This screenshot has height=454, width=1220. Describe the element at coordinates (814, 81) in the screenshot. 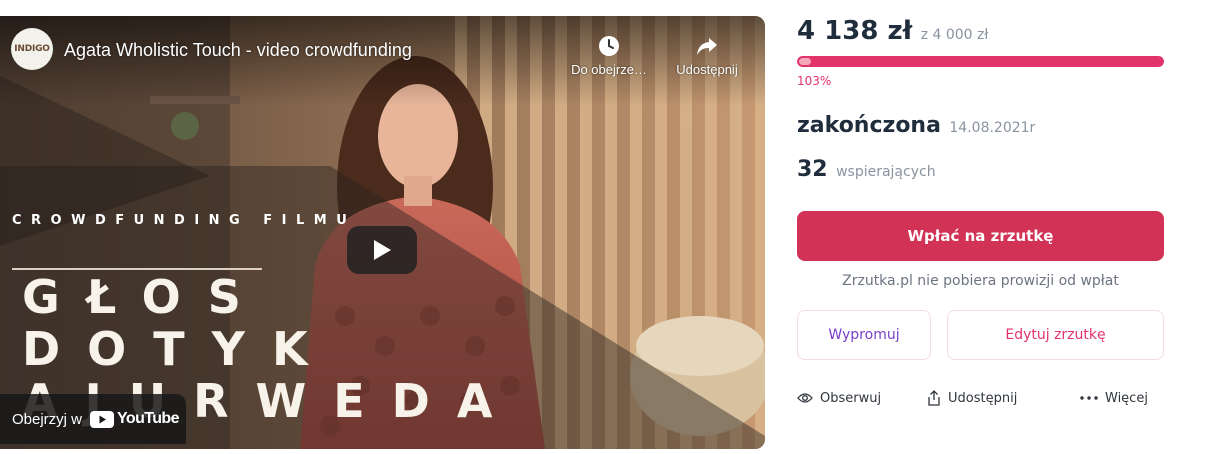

I see `funding-percent: 103%` at that location.